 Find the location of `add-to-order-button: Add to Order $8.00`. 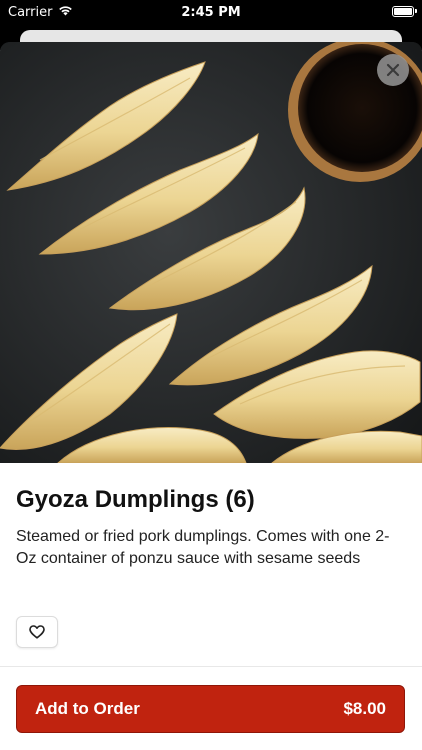

add-to-order-button: Add to Order $8.00 is located at coordinates (210, 709).